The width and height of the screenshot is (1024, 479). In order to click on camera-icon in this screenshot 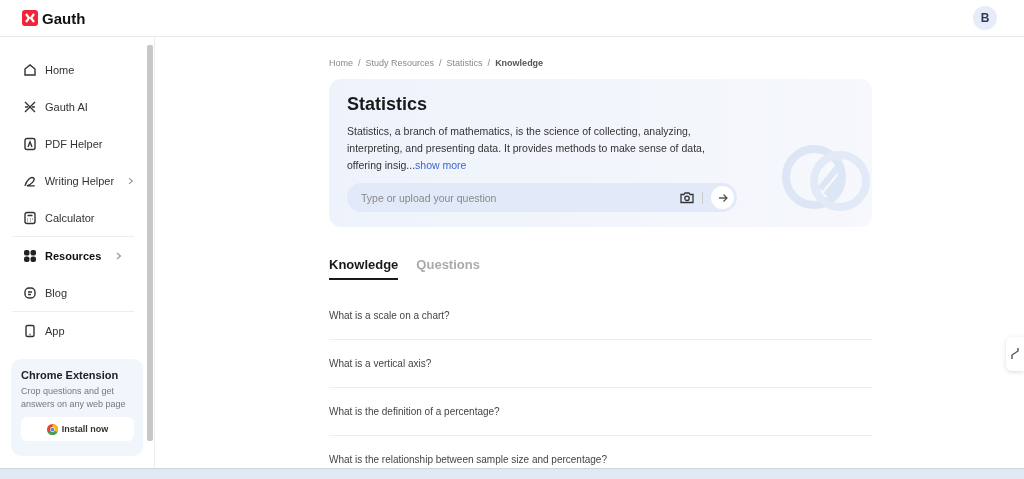, I will do `click(687, 197)`.